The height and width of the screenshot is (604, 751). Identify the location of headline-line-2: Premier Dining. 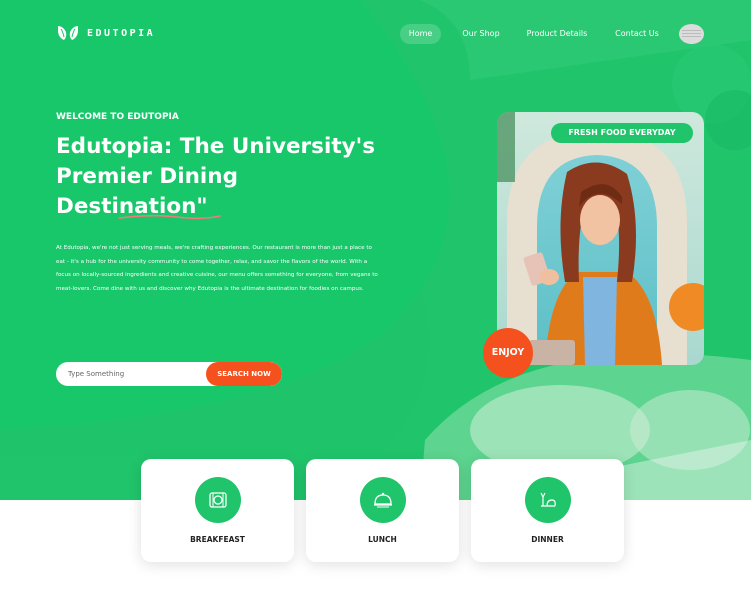
(147, 176).